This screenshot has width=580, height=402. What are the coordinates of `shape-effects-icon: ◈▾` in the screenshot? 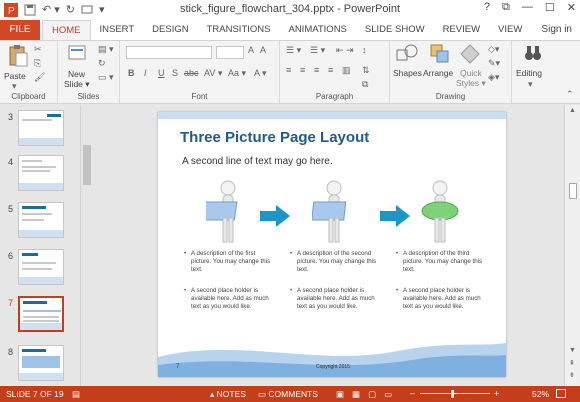 It's located at (493, 77).